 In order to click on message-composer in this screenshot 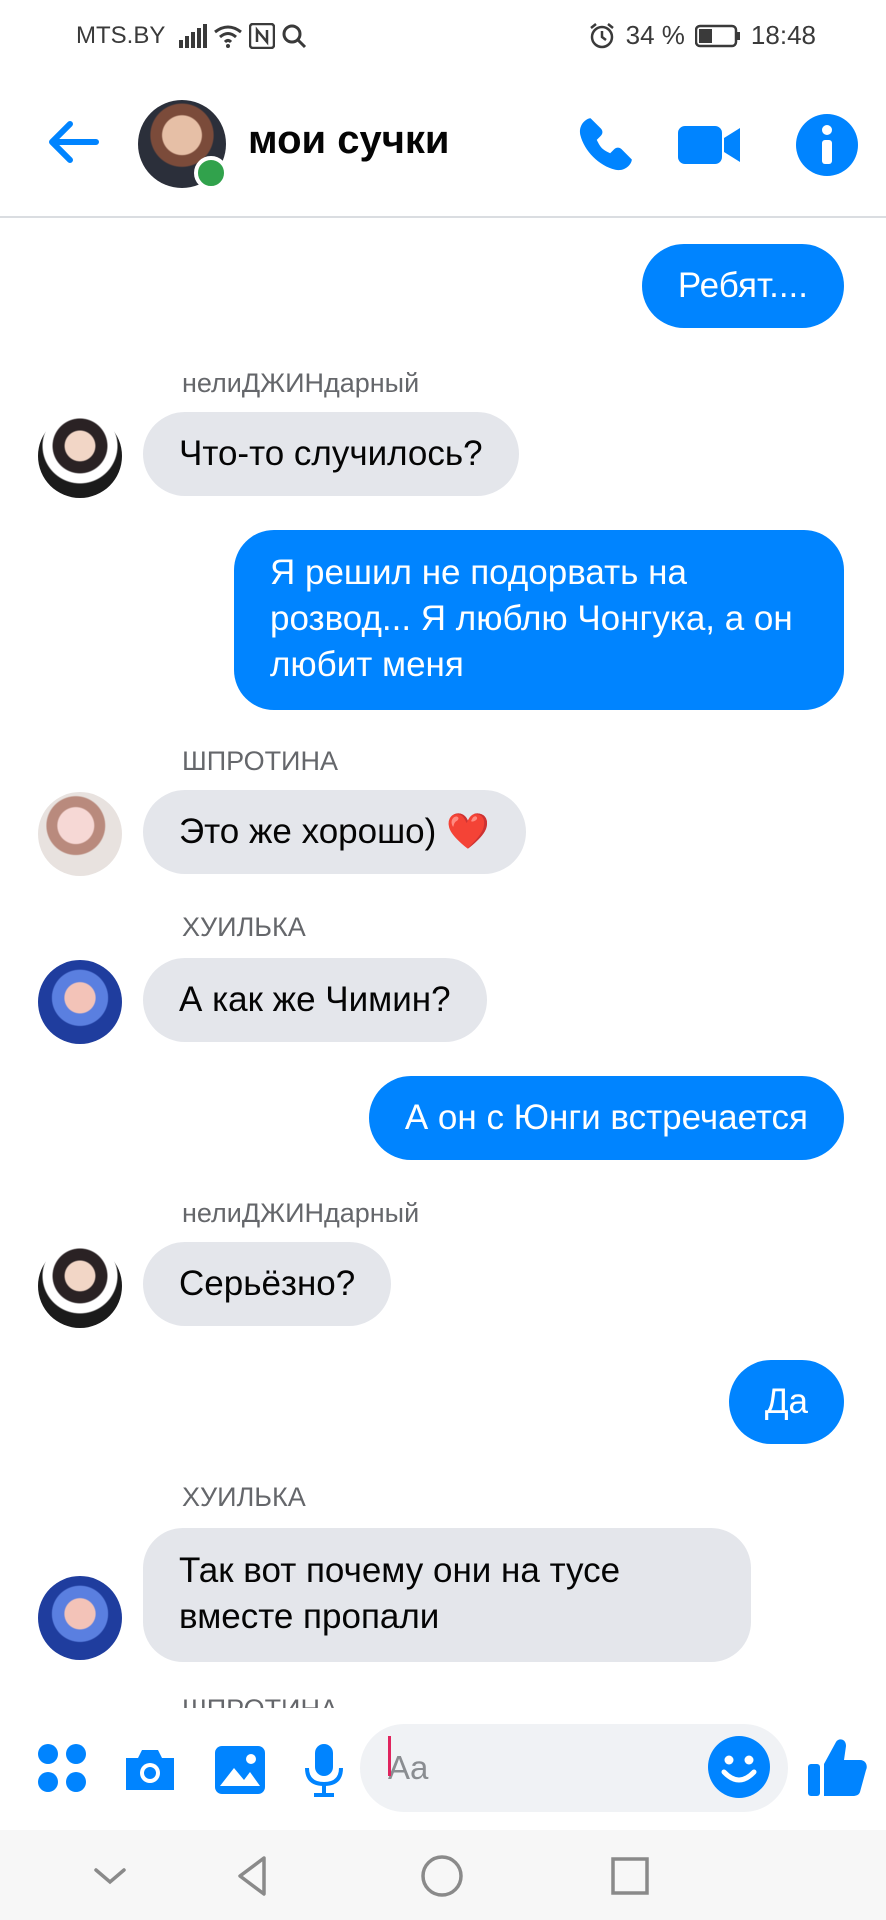, I will do `click(443, 1770)`.